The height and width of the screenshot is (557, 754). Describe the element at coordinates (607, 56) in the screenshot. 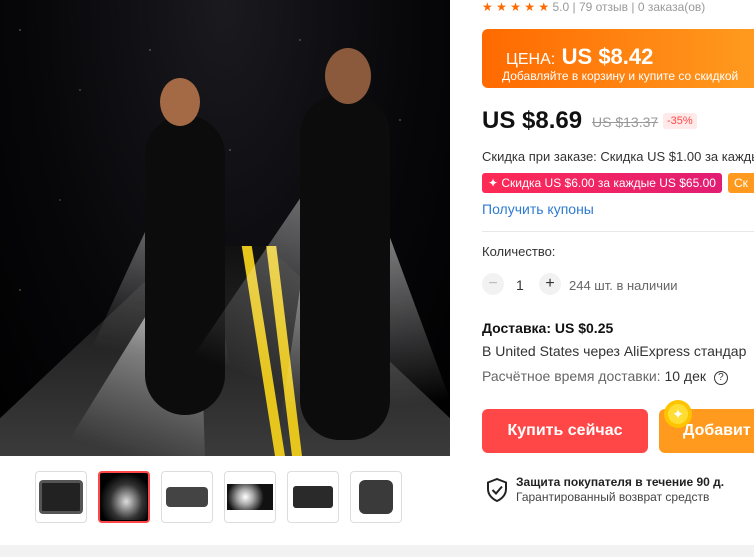

I see `promo-price-value: US $8.42` at that location.